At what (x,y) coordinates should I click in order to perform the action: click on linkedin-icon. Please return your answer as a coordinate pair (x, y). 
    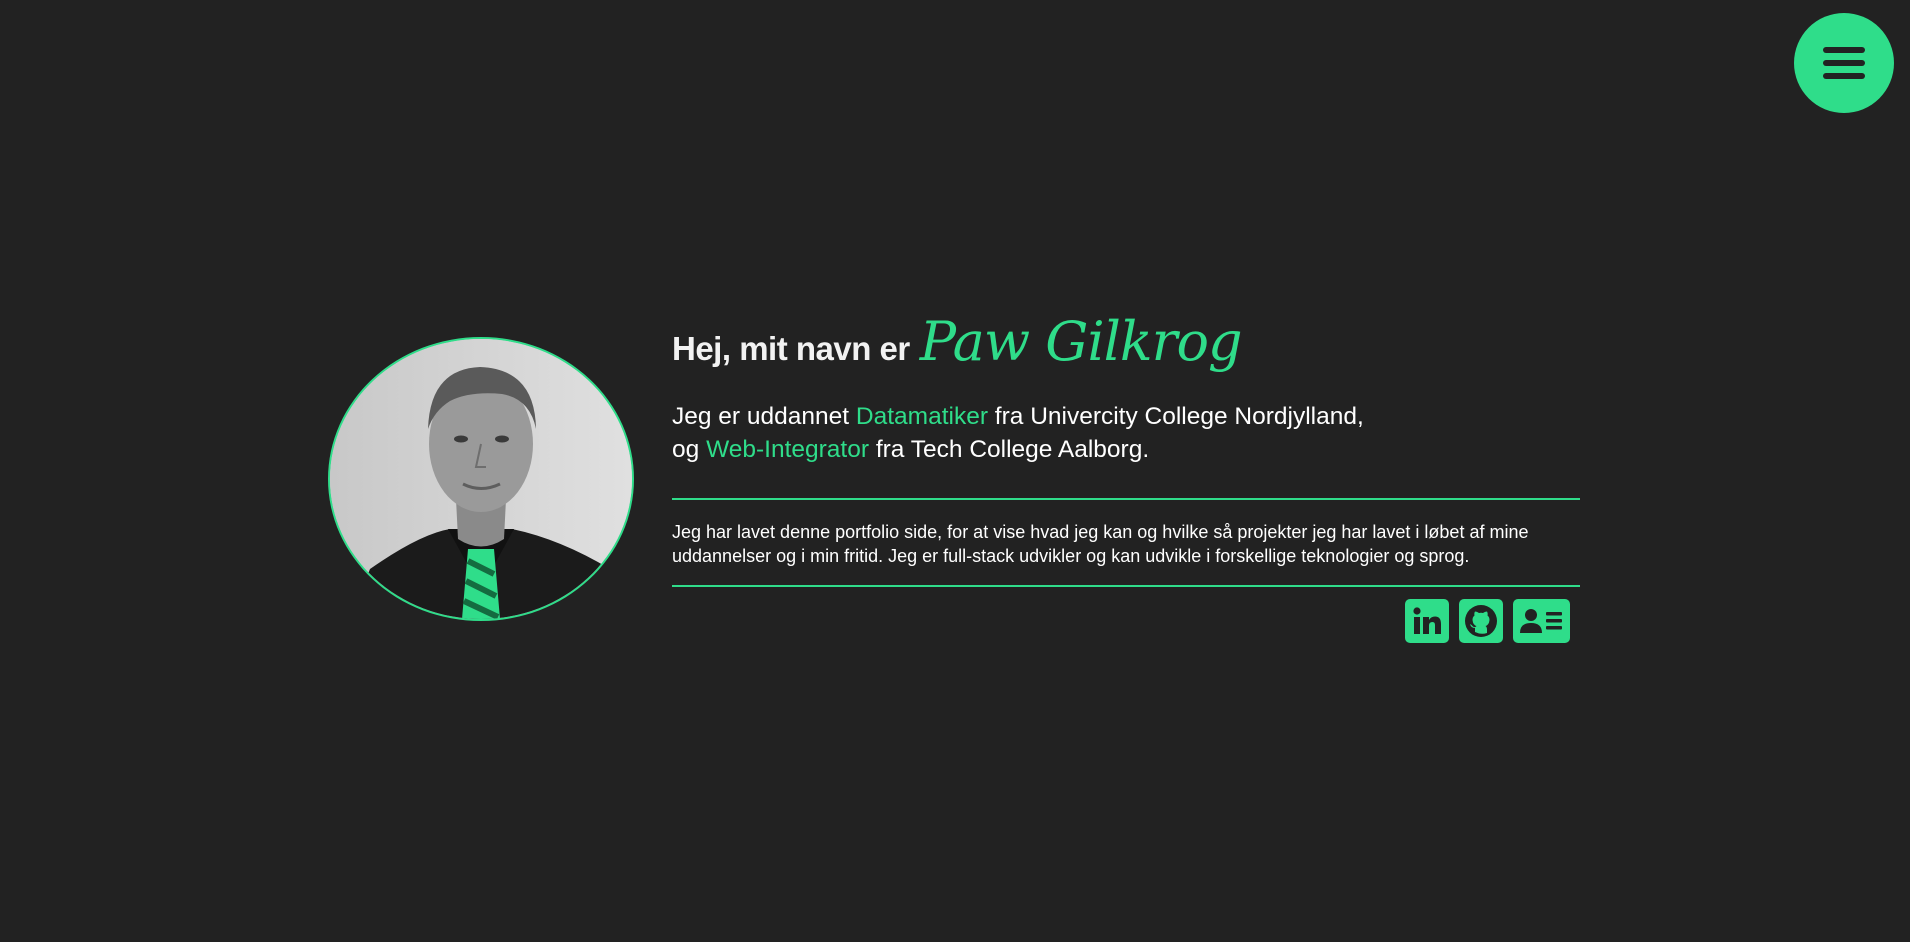
    Looking at the image, I should click on (1427, 620).